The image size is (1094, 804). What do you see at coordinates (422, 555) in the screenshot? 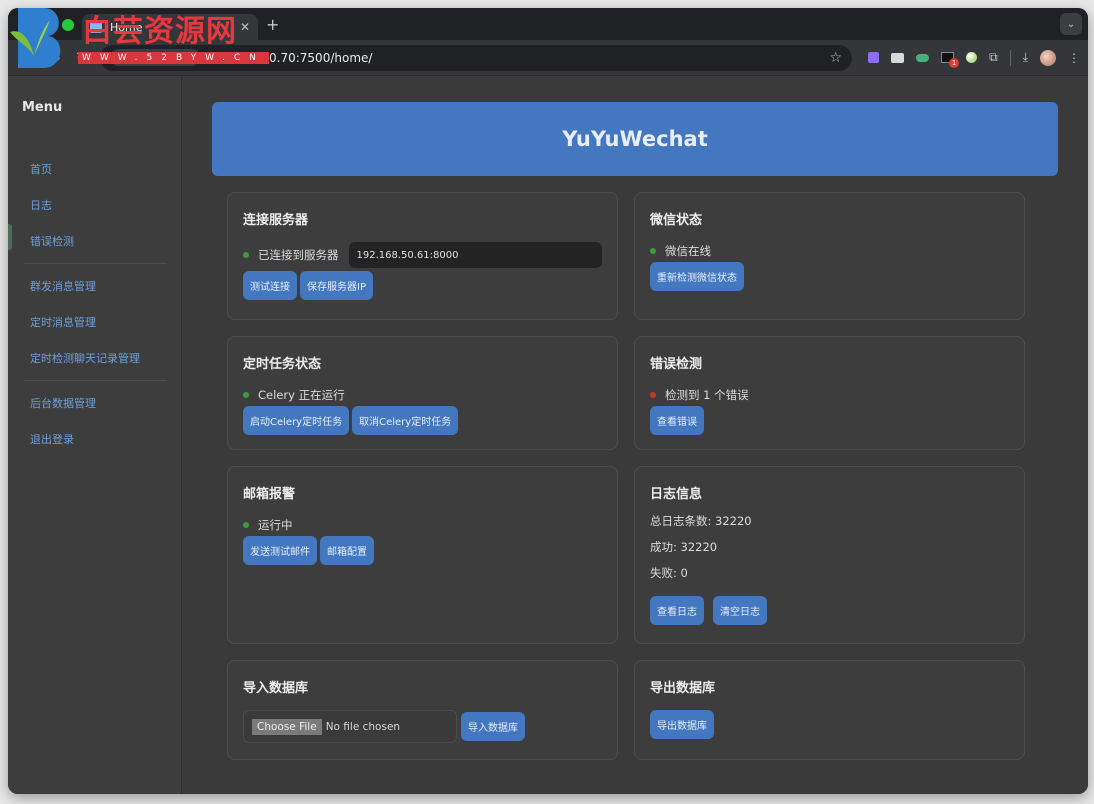
I see `email-alert-card: 邮箱报警 运行中 发送测试邮件 邮箱配置` at bounding box center [422, 555].